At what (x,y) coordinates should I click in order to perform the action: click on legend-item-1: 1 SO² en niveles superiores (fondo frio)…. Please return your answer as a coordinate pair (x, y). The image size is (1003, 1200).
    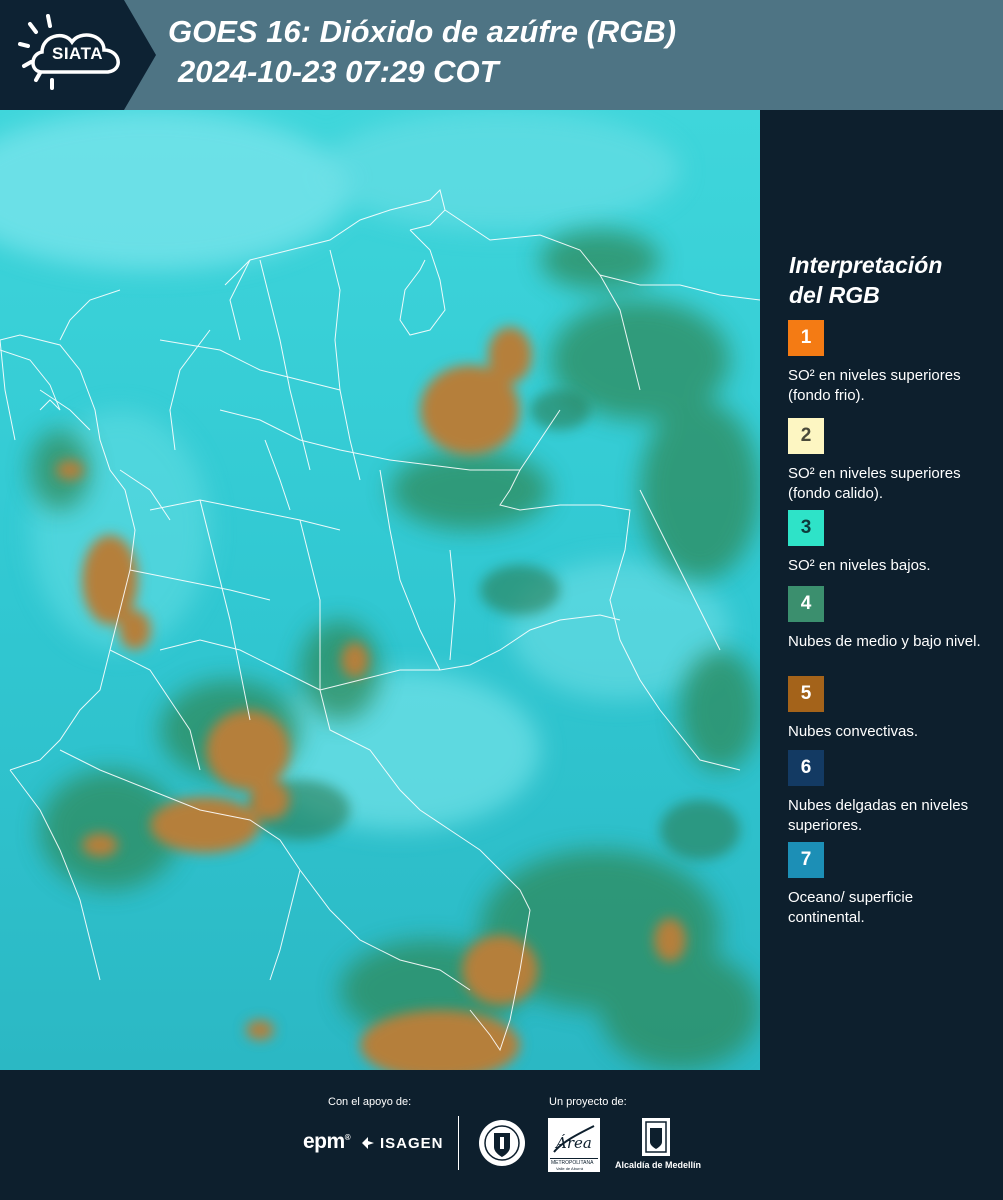
    Looking at the image, I should click on (890, 363).